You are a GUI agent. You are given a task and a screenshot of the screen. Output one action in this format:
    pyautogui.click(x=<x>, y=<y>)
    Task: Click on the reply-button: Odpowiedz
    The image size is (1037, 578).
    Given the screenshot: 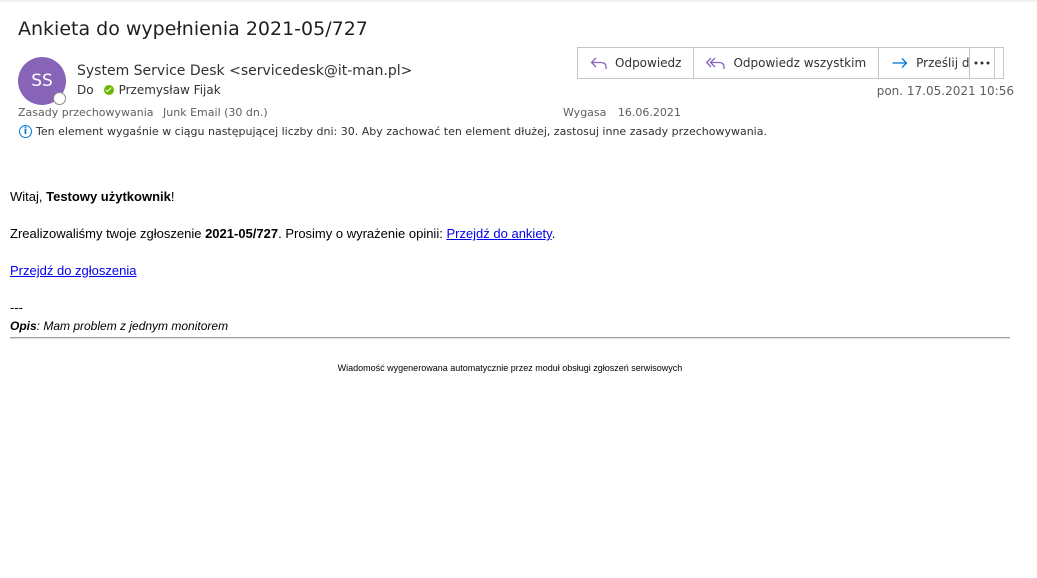 What is the action you would take?
    pyautogui.click(x=636, y=63)
    